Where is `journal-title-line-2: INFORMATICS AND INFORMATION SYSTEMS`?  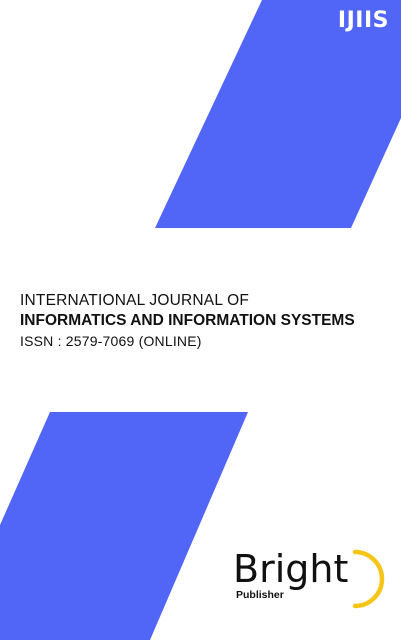 journal-title-line-2: INFORMATICS AND INFORMATION SYSTEMS is located at coordinates (187, 320).